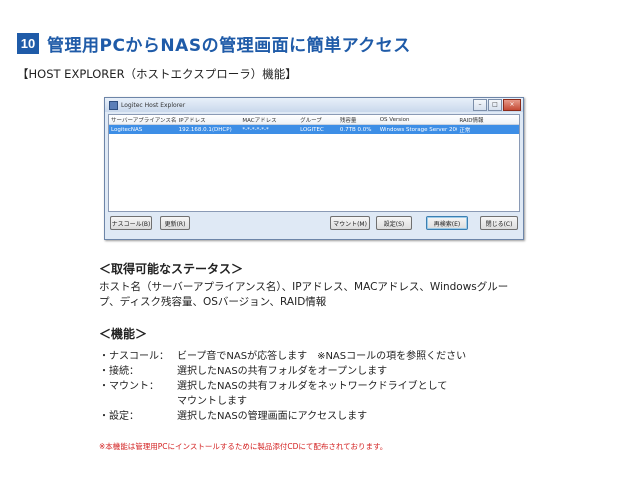 This screenshot has width=640, height=480. What do you see at coordinates (394, 223) in the screenshot?
I see `settings-button: 設定(S)` at bounding box center [394, 223].